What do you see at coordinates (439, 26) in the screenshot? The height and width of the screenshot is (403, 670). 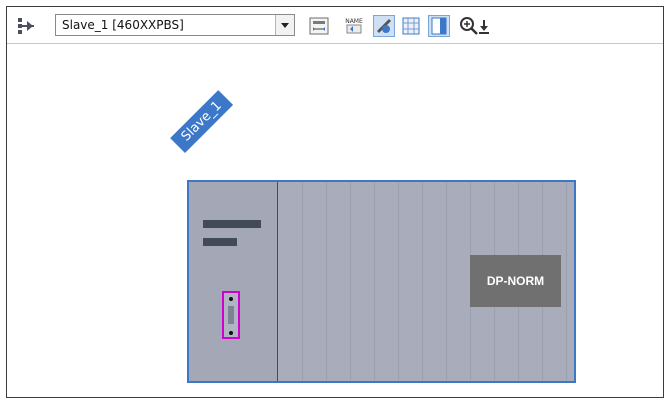 I see `table-icon` at bounding box center [439, 26].